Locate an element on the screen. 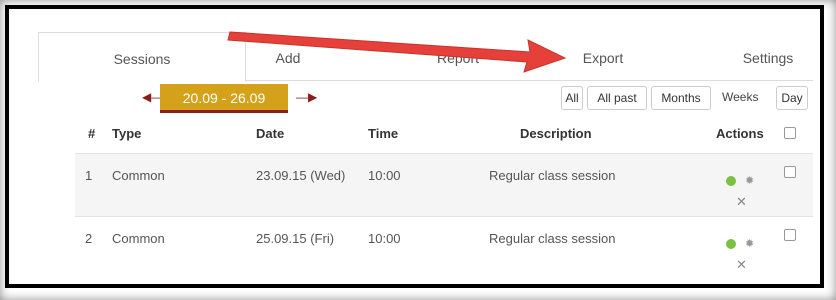 The image size is (836, 300). red-arrow-icon is located at coordinates (397, 52).